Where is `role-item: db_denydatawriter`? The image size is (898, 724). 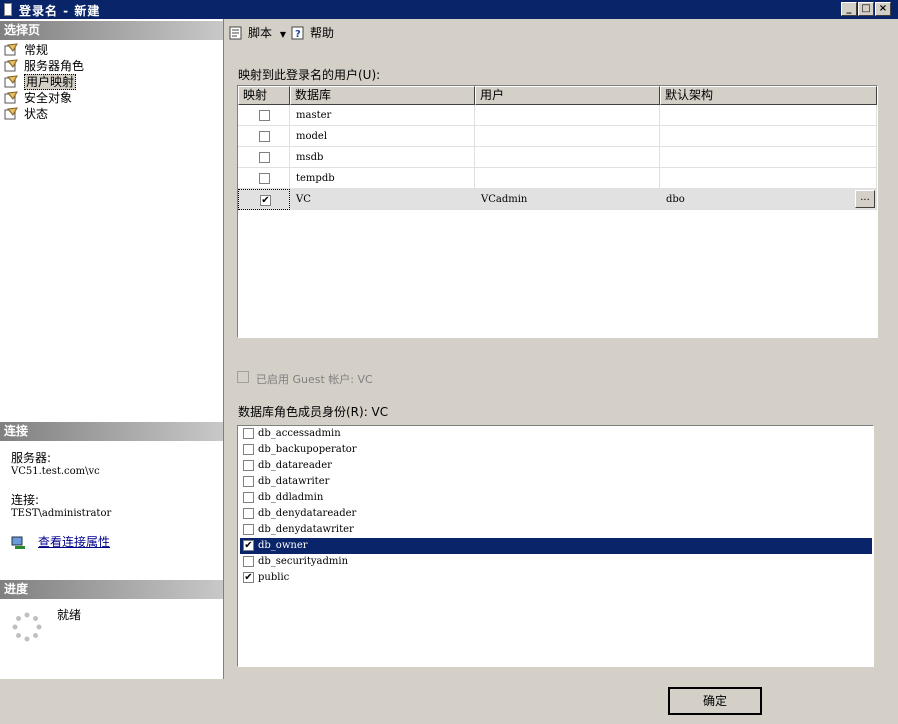 role-item: db_denydatawriter is located at coordinates (556, 530).